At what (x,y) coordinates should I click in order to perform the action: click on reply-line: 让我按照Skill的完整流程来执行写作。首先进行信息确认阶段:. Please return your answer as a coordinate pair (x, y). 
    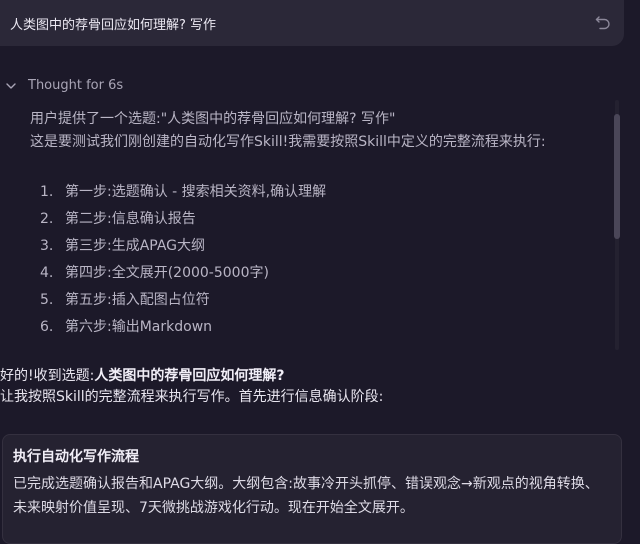
    Looking at the image, I should click on (192, 397).